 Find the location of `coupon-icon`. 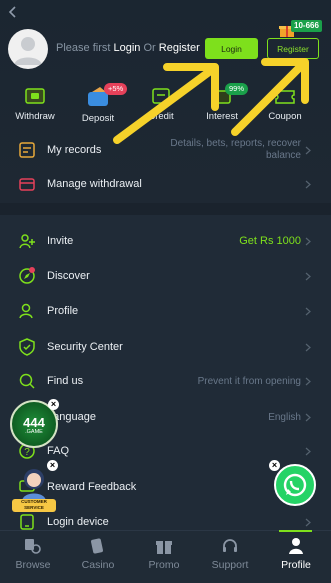

coupon-icon is located at coordinates (285, 97).